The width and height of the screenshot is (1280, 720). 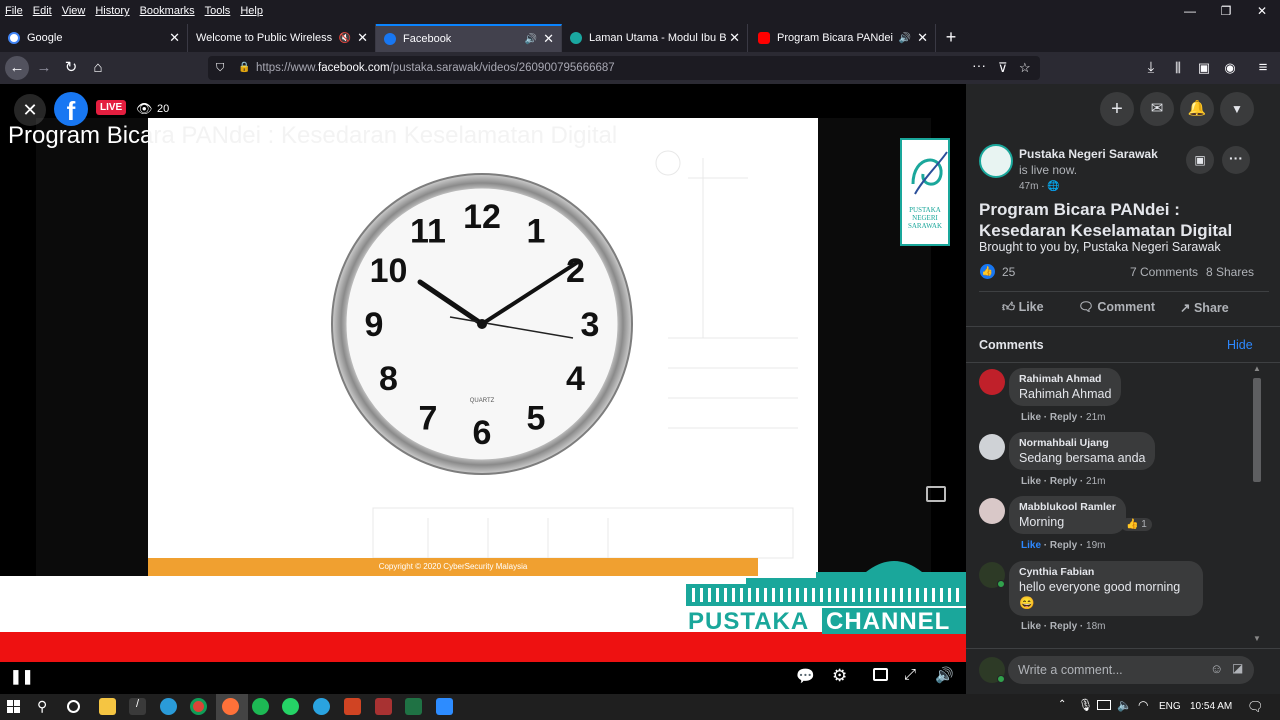 What do you see at coordinates (936, 494) in the screenshot?
I see `picture-in-picture-icon` at bounding box center [936, 494].